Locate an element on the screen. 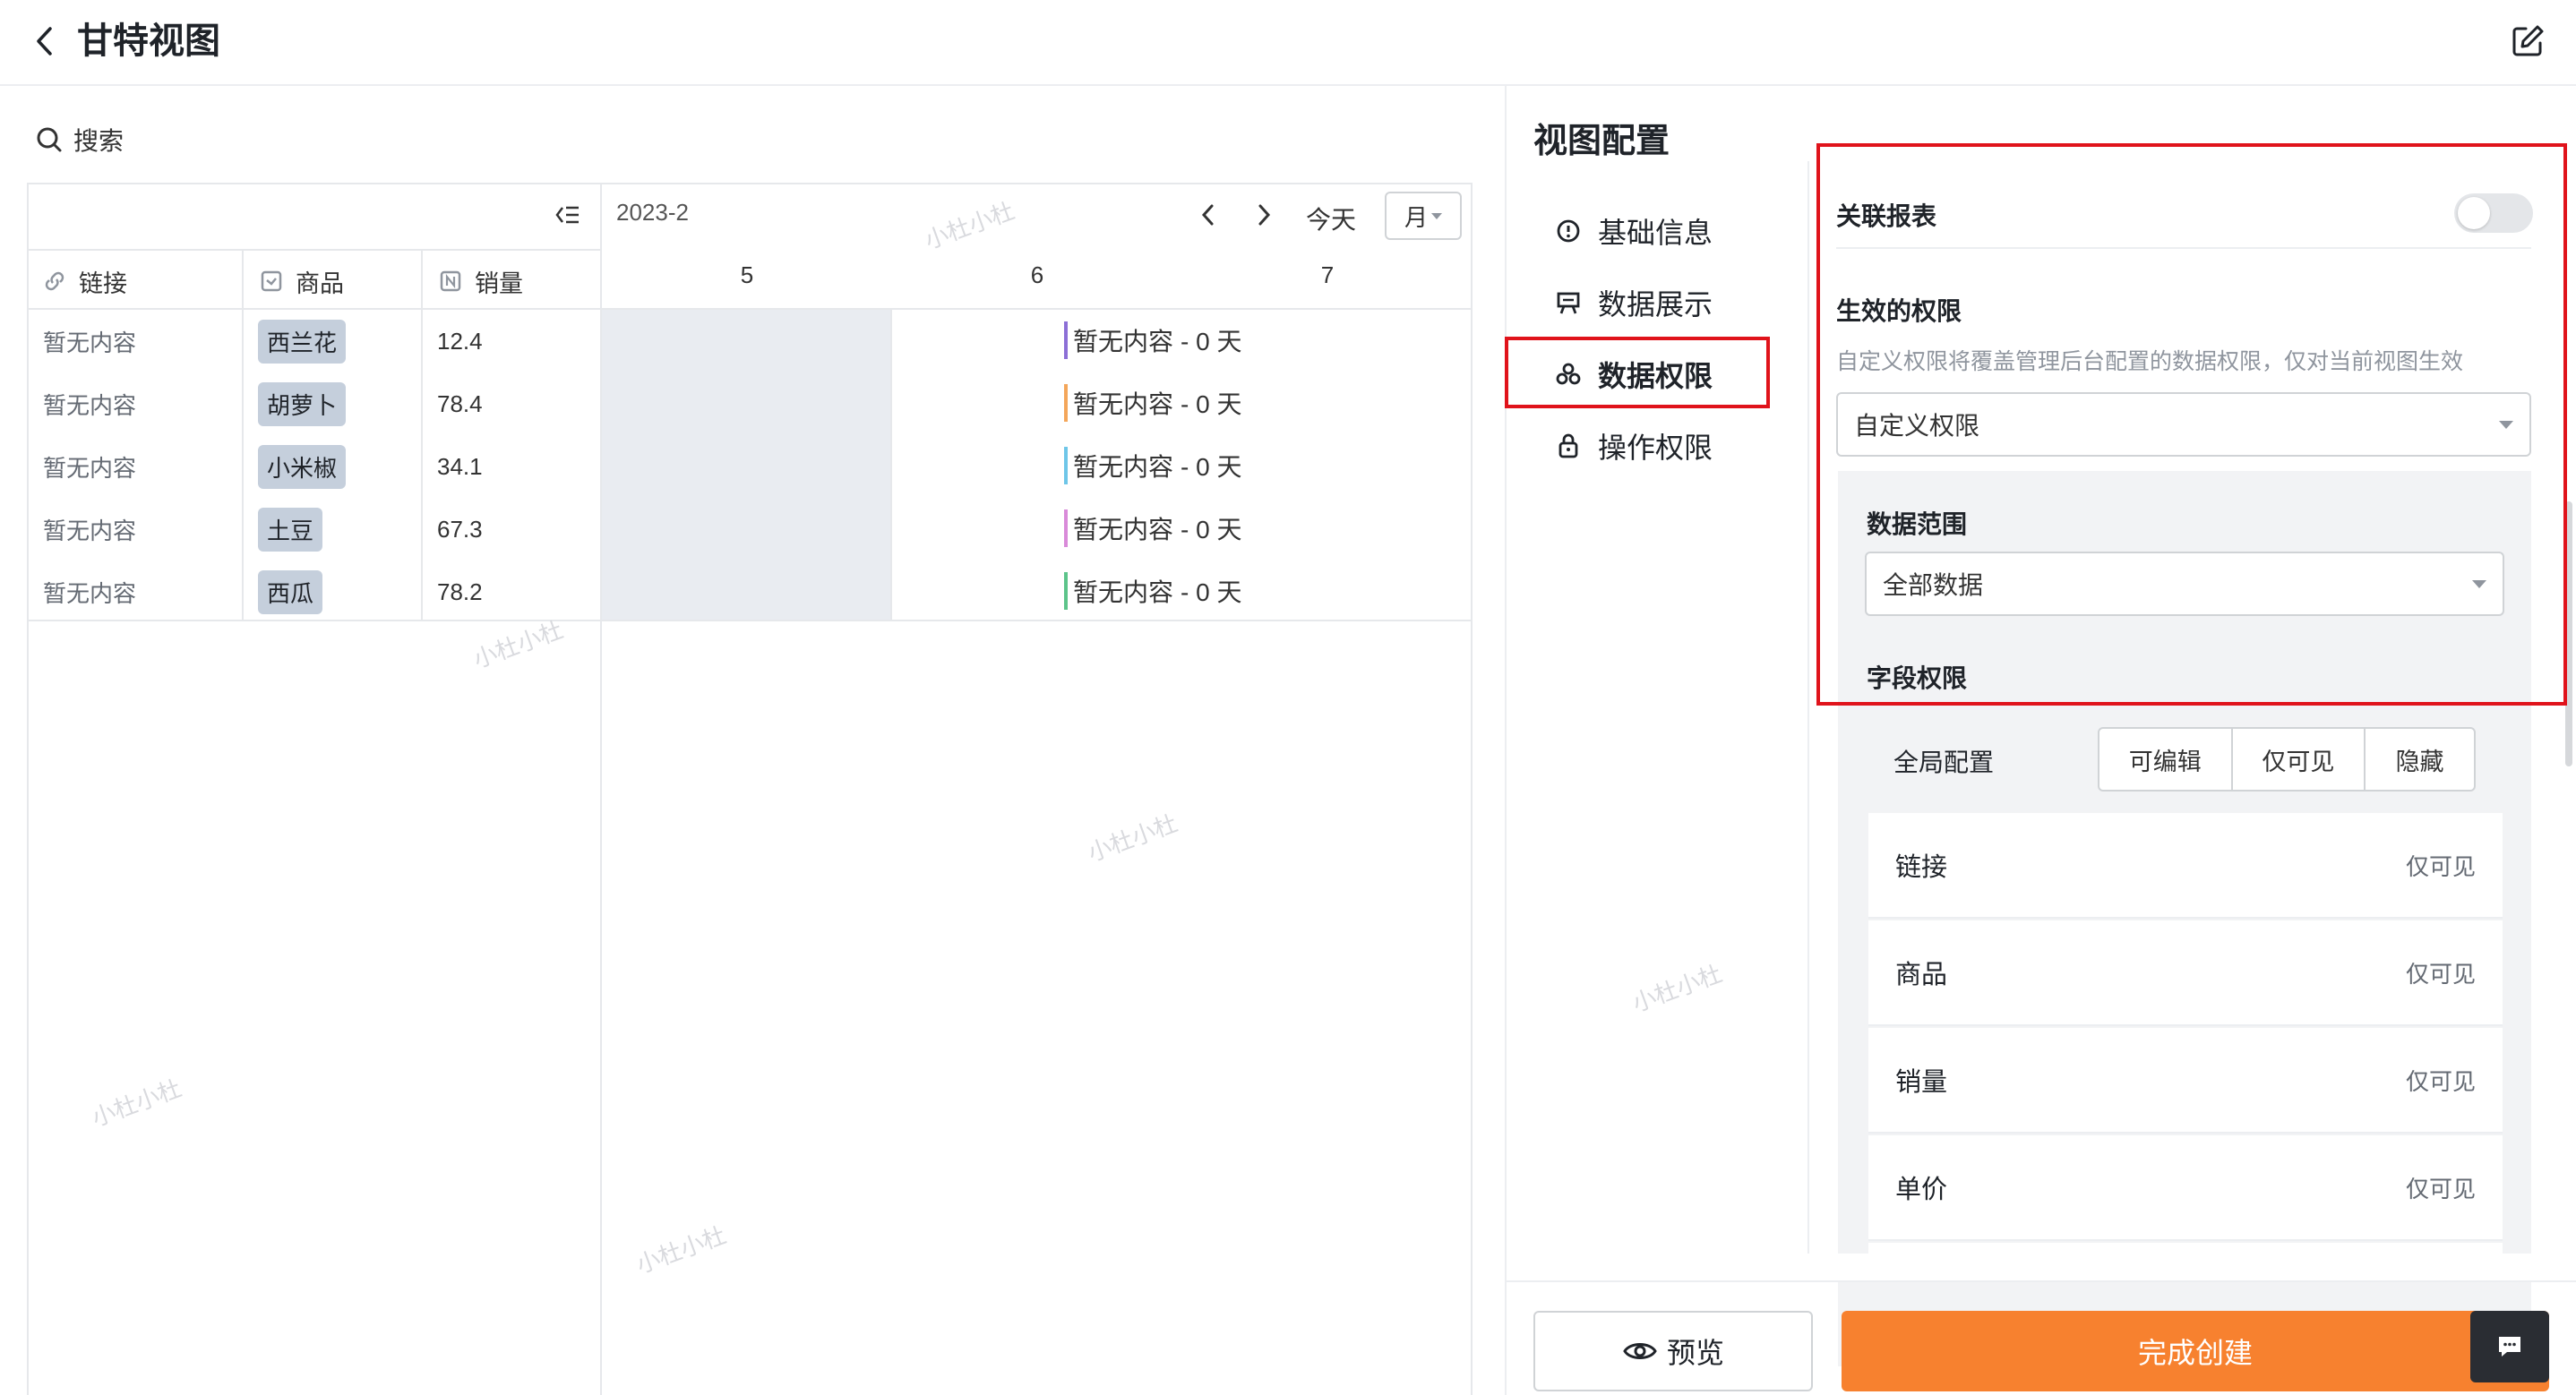  rows-bottom-line is located at coordinates (751, 620).